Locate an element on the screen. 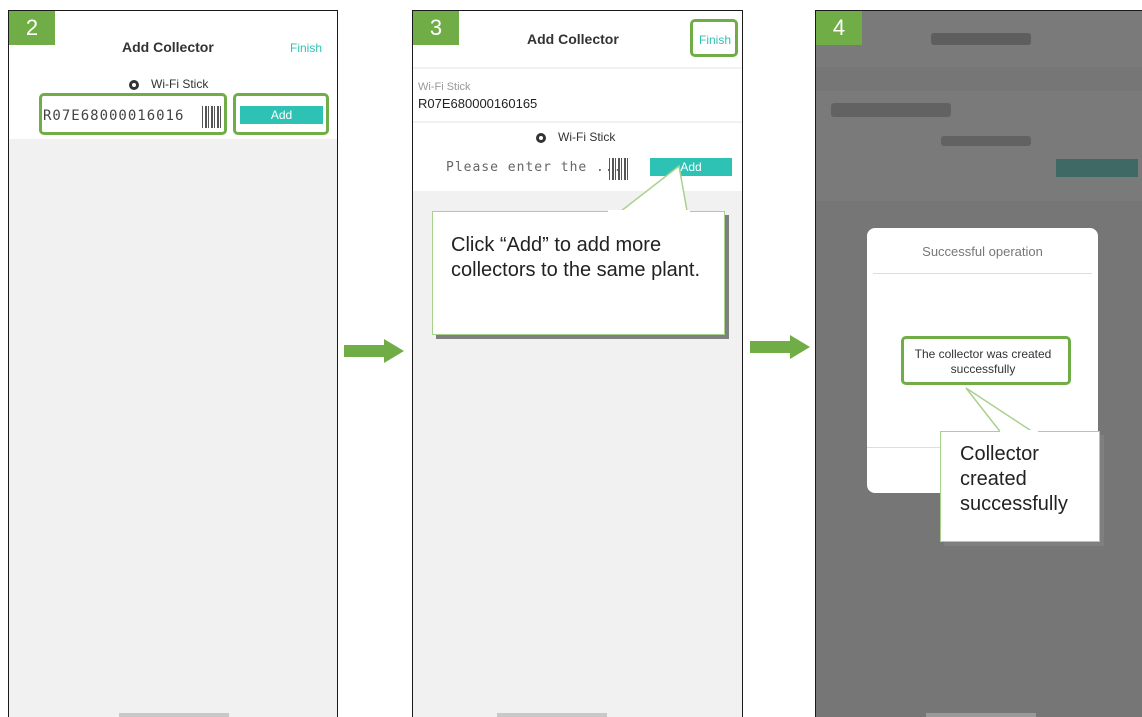 This screenshot has height=717, width=1142. highlight-finish-button is located at coordinates (714, 38).